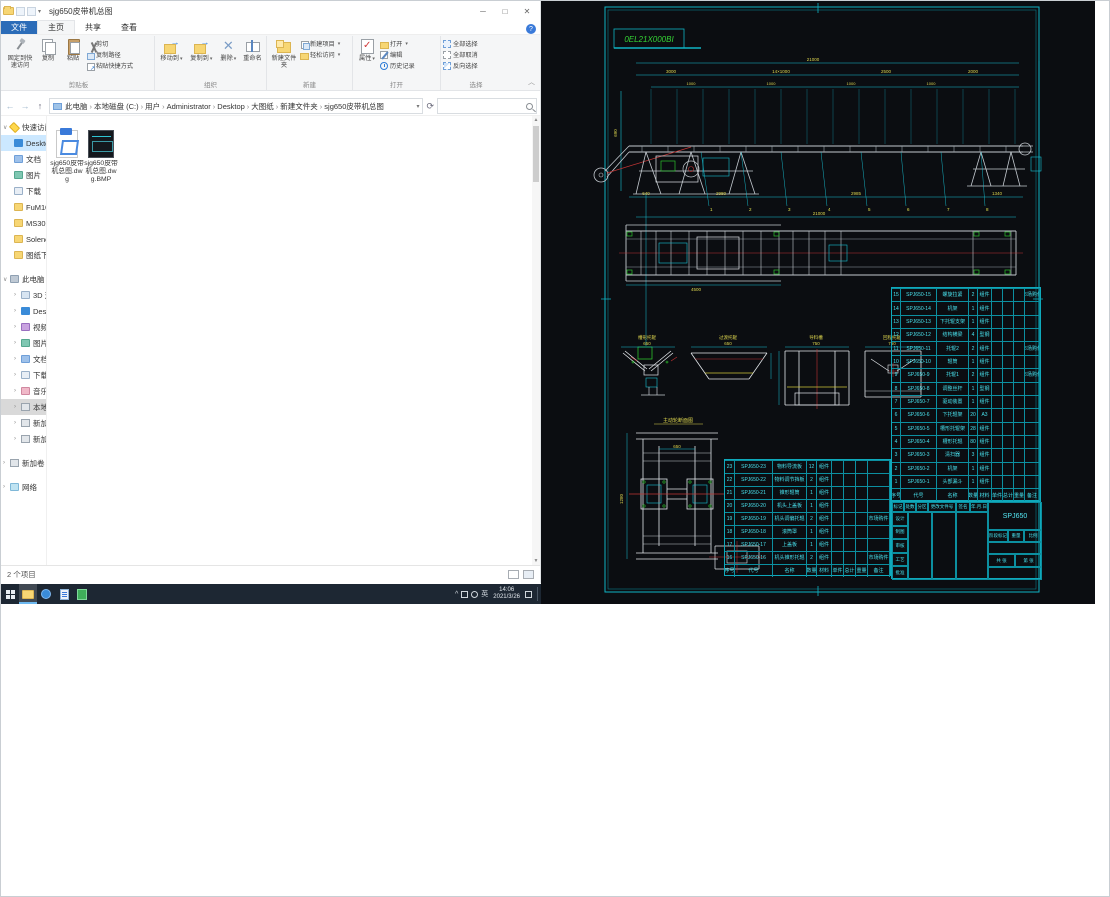 This screenshot has width=1110, height=897. Describe the element at coordinates (23, 407) in the screenshot. I see `sidebar-item-local-disk-c: ›本地磁盘 (C:)` at that location.